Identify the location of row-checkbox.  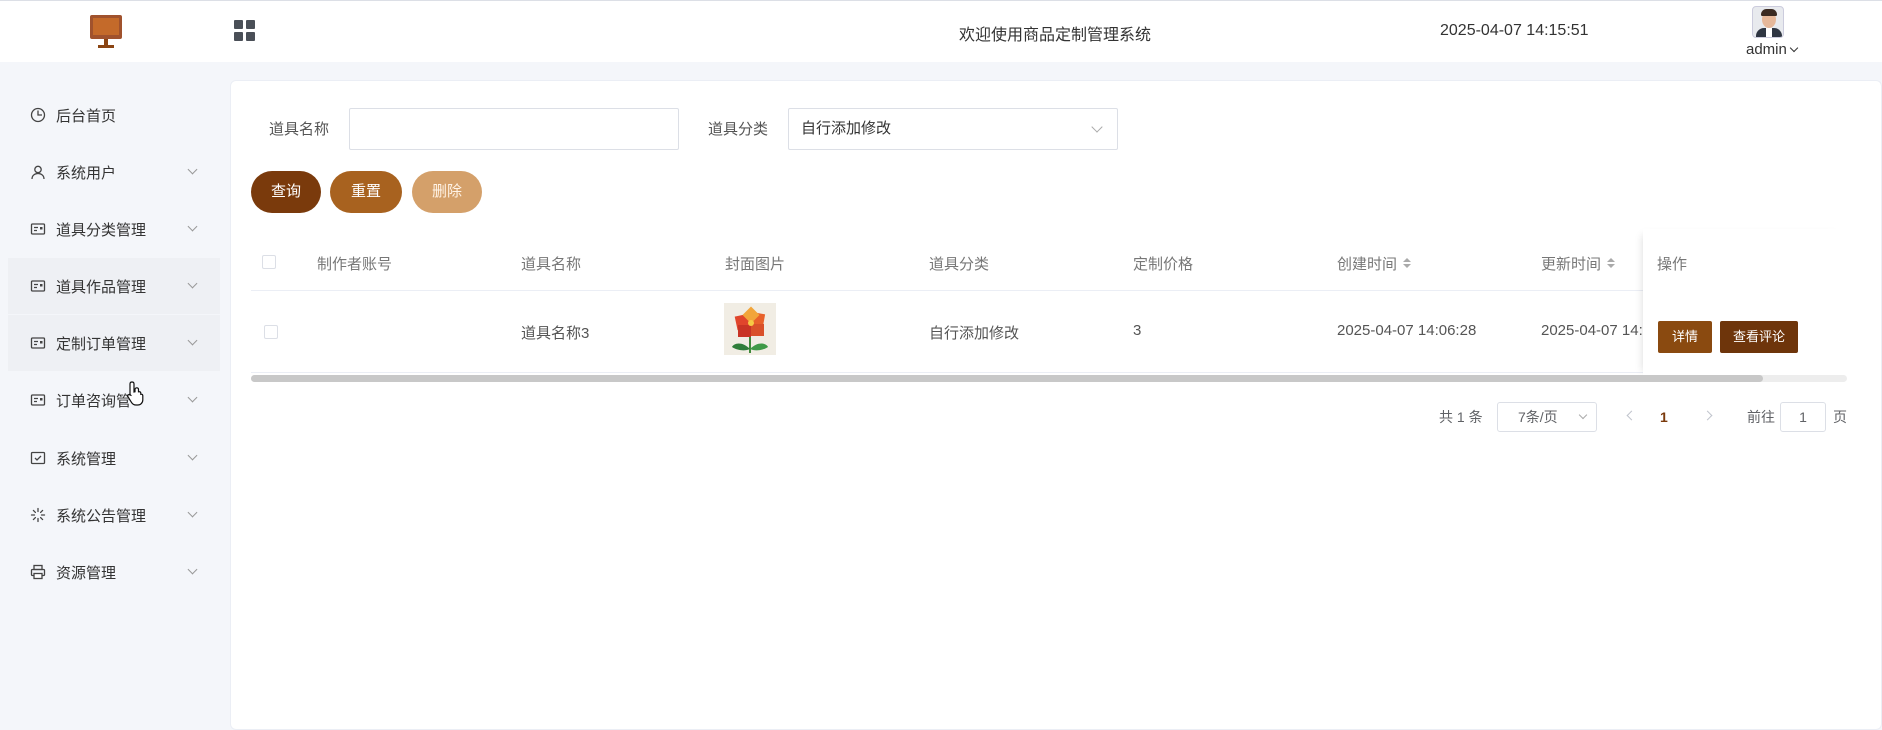
(271, 332).